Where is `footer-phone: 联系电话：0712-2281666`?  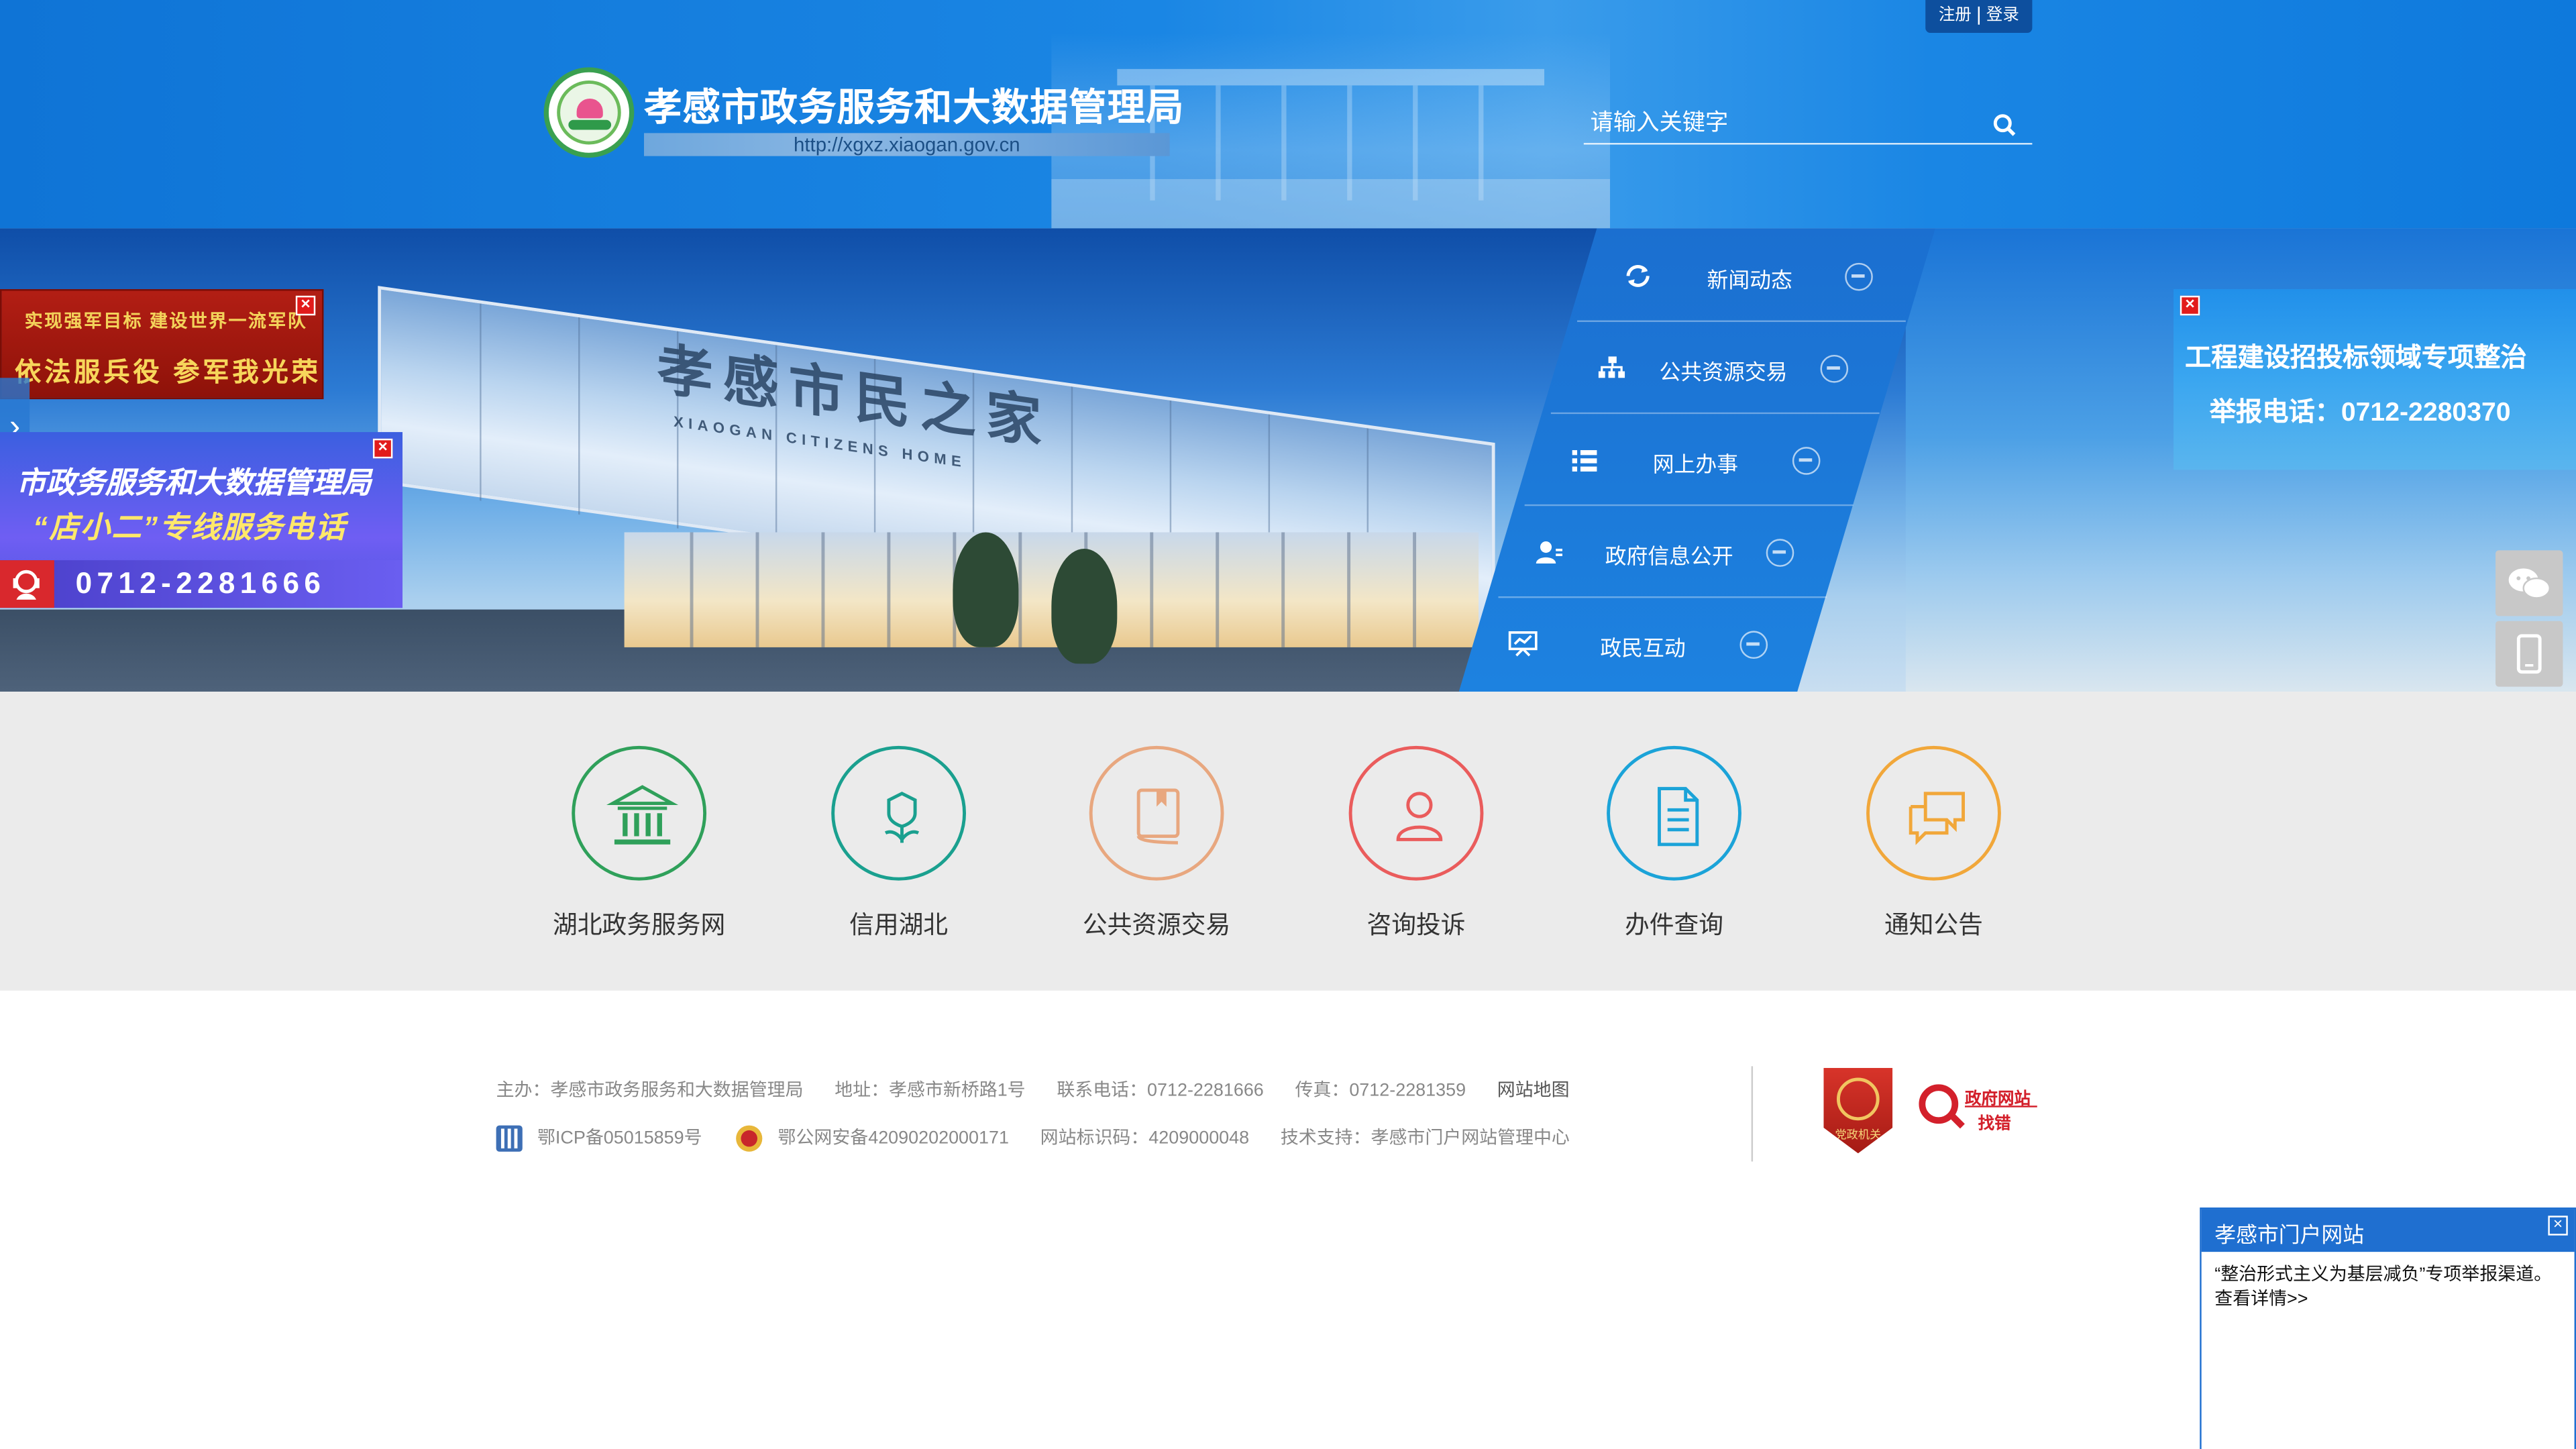
footer-phone: 联系电话：0712-2281666 is located at coordinates (1160, 1091).